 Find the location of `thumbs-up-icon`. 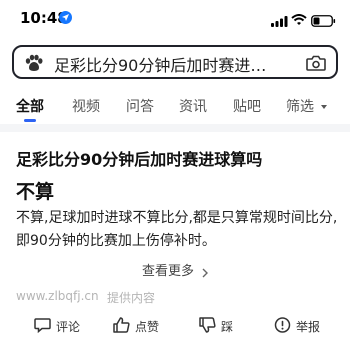

thumbs-up-icon is located at coordinates (121, 325).